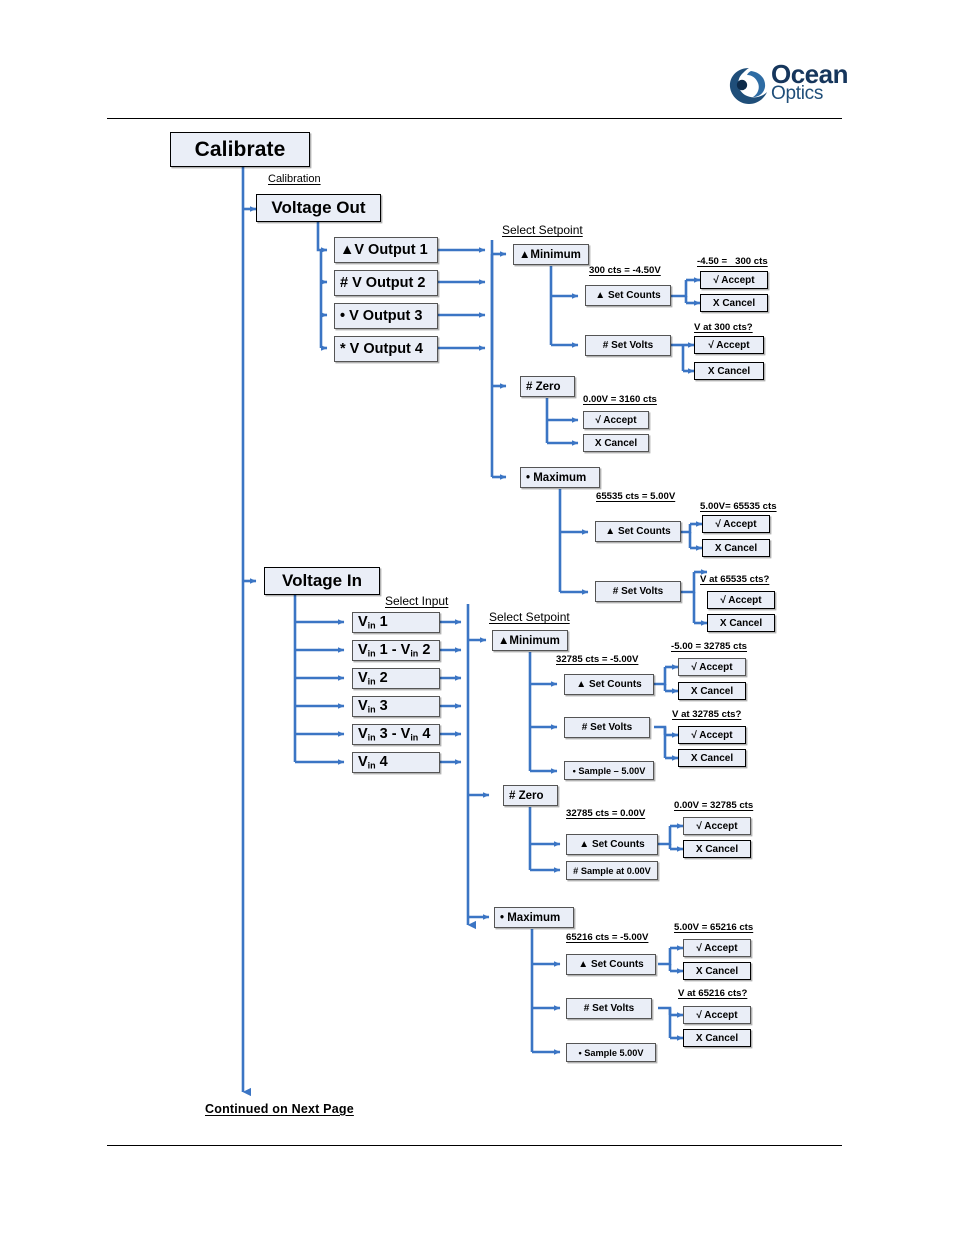  Describe the element at coordinates (526, 795) in the screenshot. I see `node-in-zero-label: # Zero` at that location.